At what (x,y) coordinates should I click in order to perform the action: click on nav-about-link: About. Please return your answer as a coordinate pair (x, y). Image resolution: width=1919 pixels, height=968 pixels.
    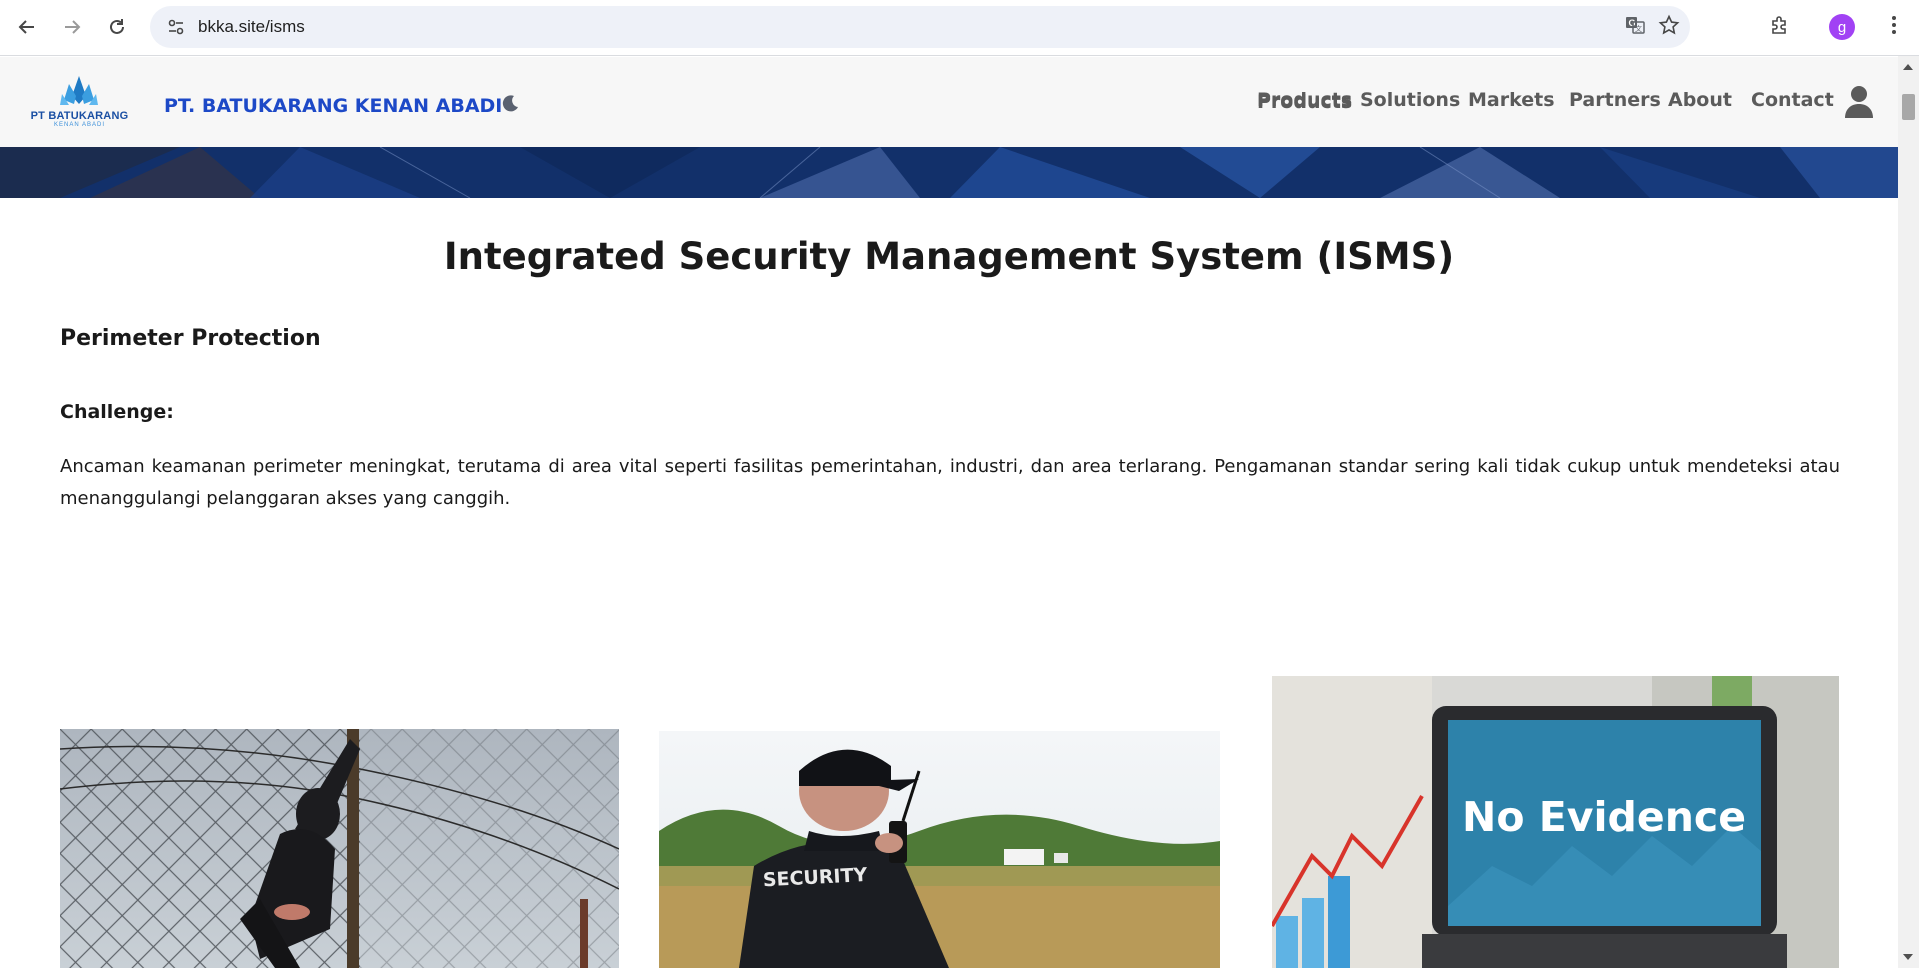
    Looking at the image, I should click on (1700, 100).